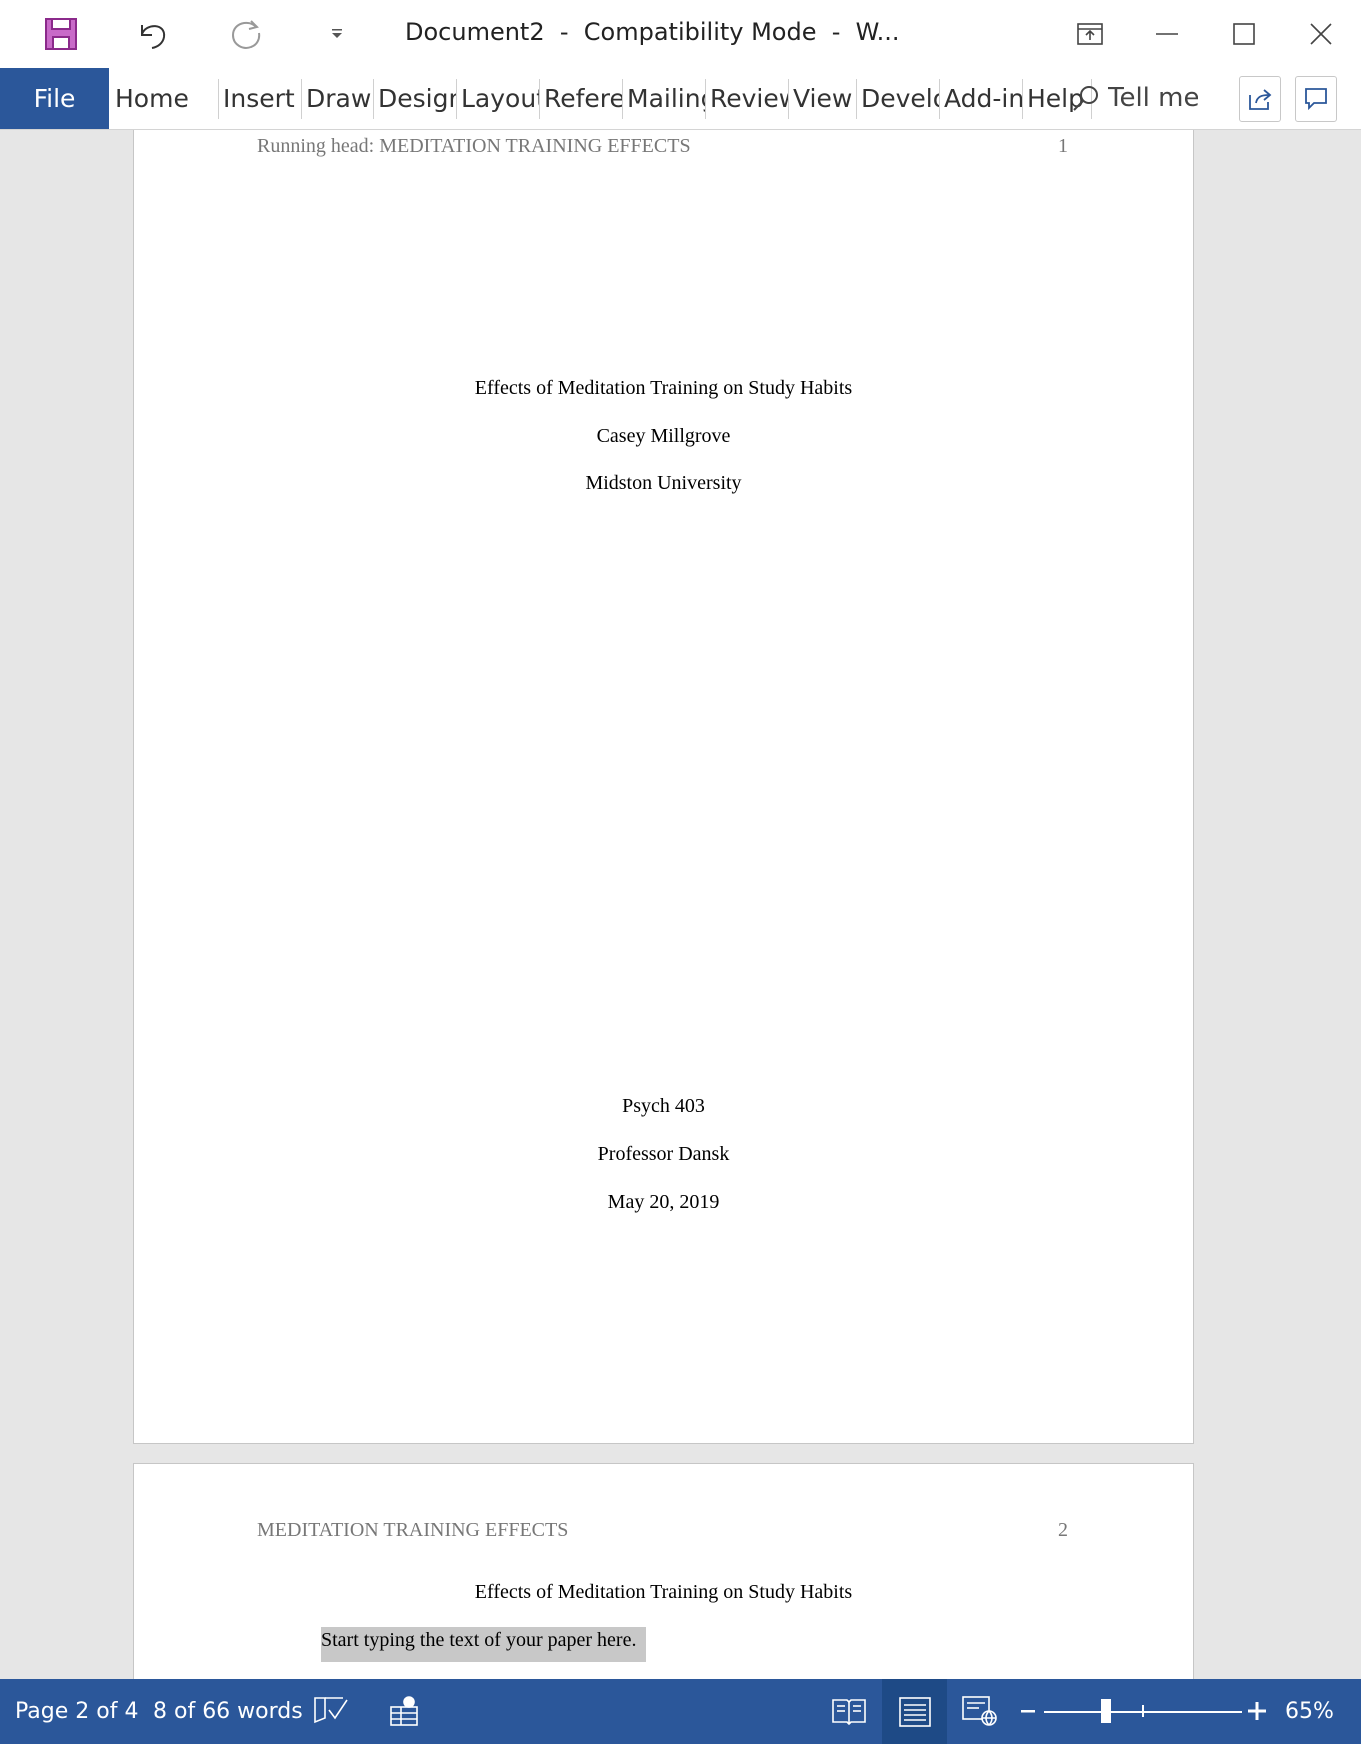 The image size is (1361, 1744). I want to click on proofing-icon, so click(332, 1711).